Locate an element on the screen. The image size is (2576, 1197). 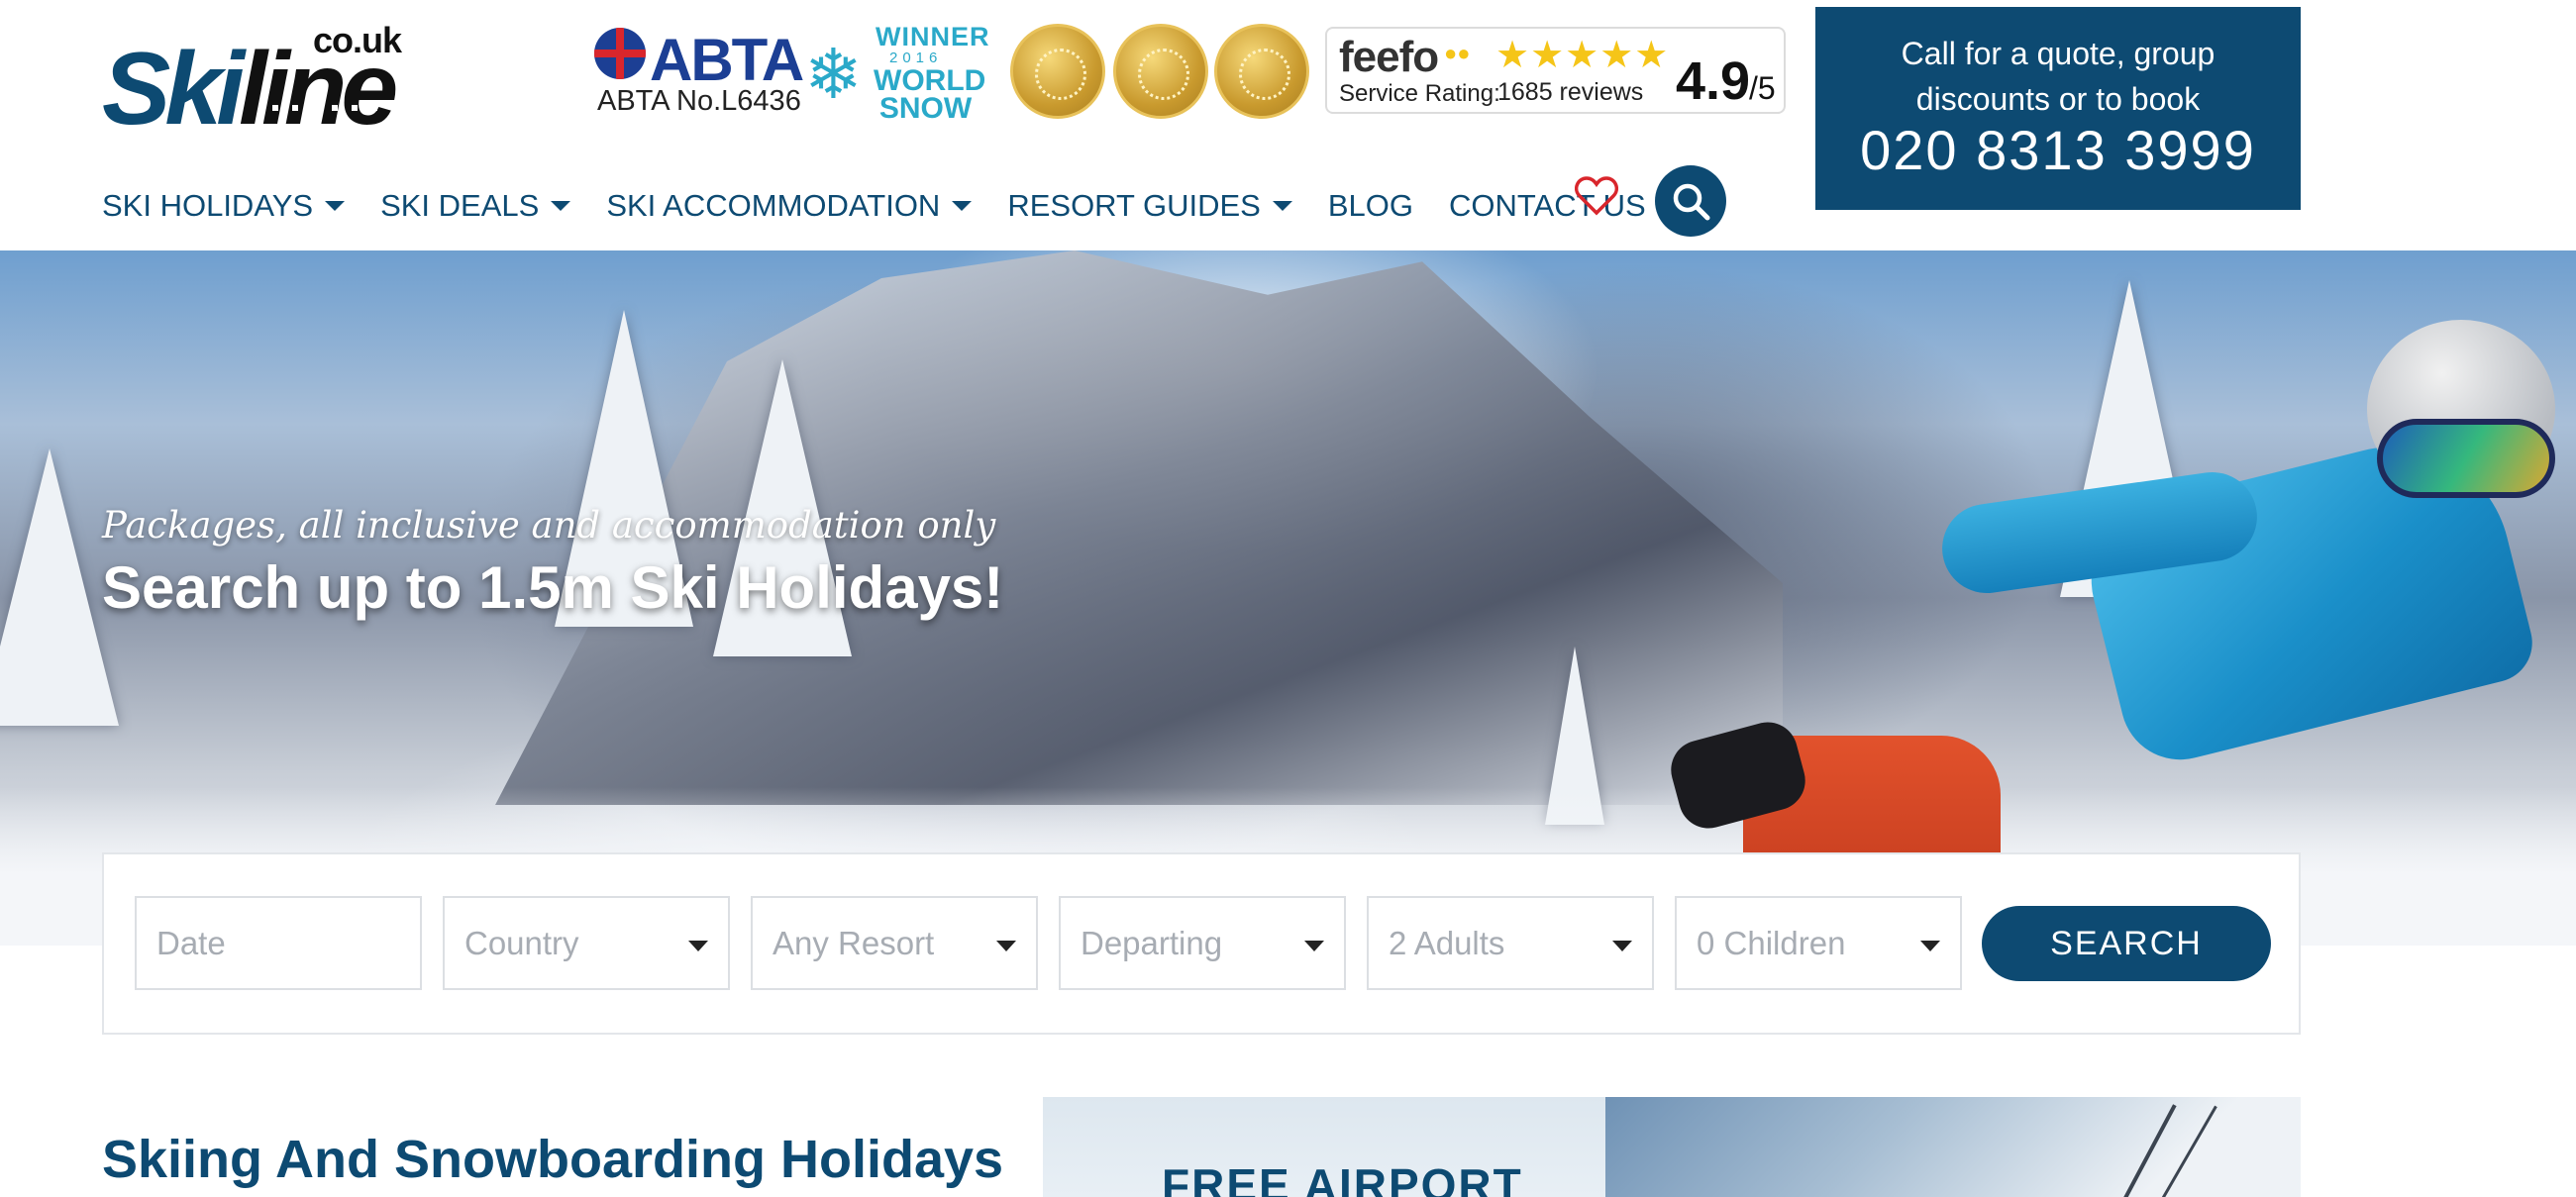
heart-icon is located at coordinates (1596, 196).